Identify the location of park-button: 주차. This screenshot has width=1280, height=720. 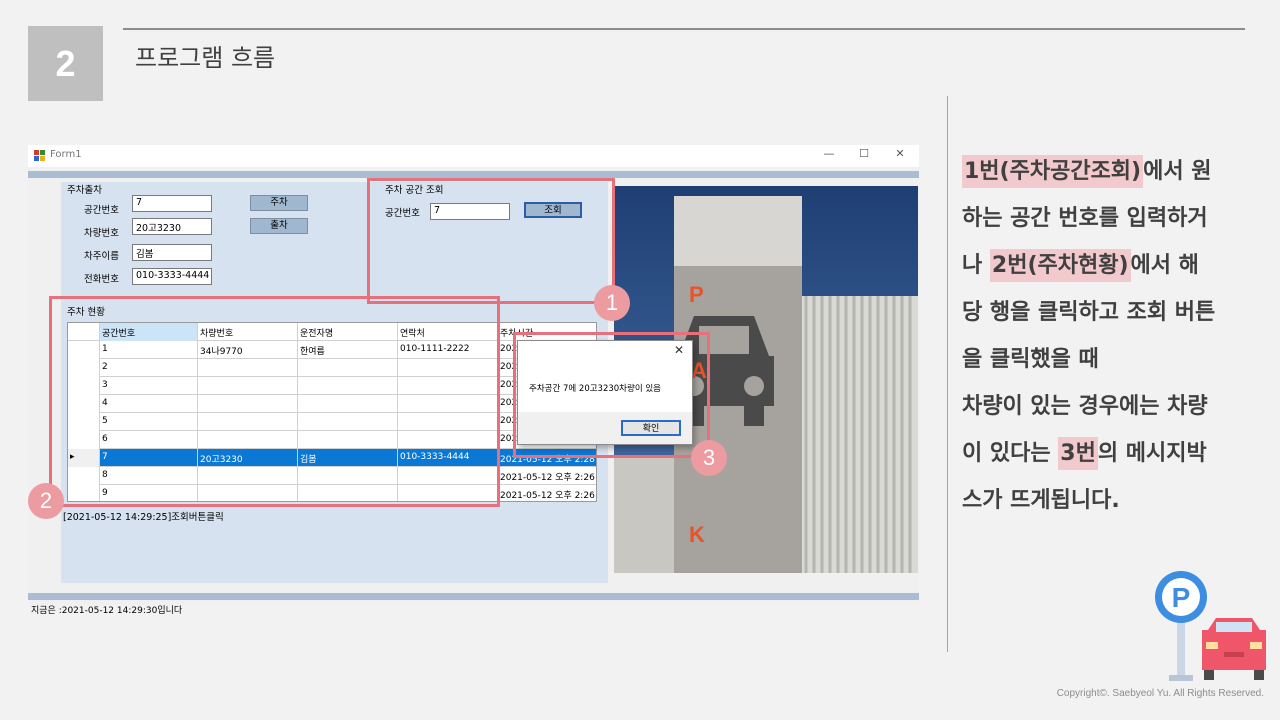
(279, 203).